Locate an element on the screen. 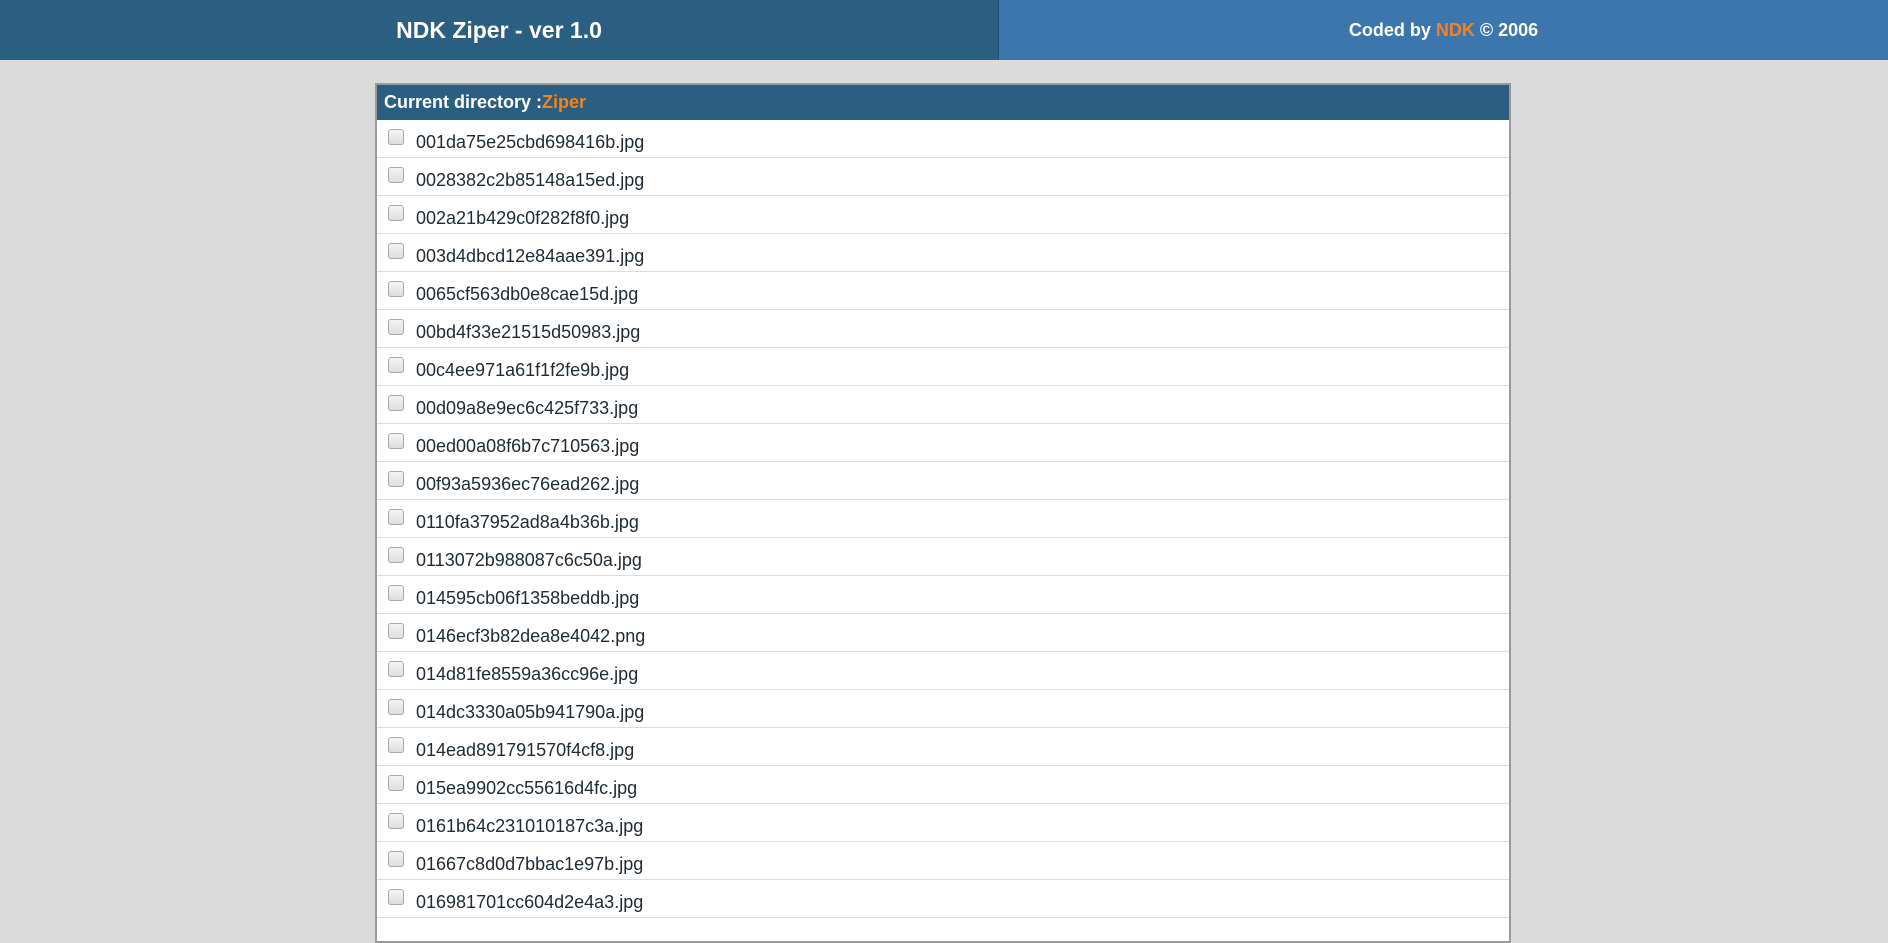 The image size is (1888, 943). file-row: 00ed00a08f6b7c710563.jpg is located at coordinates (943, 443).